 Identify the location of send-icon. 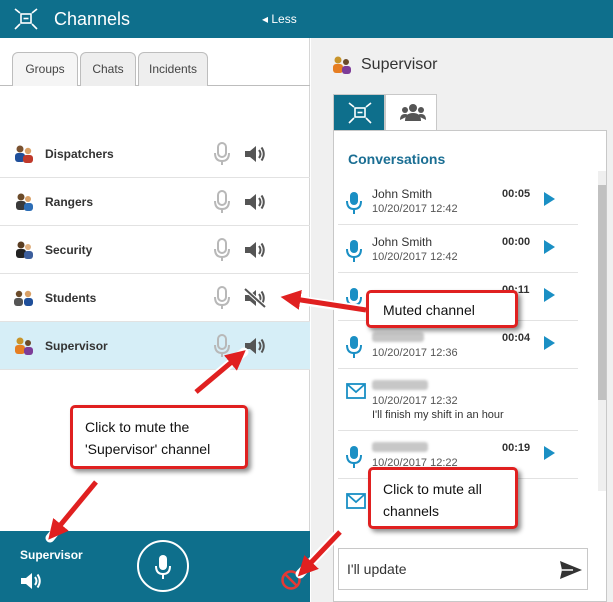
(571, 570).